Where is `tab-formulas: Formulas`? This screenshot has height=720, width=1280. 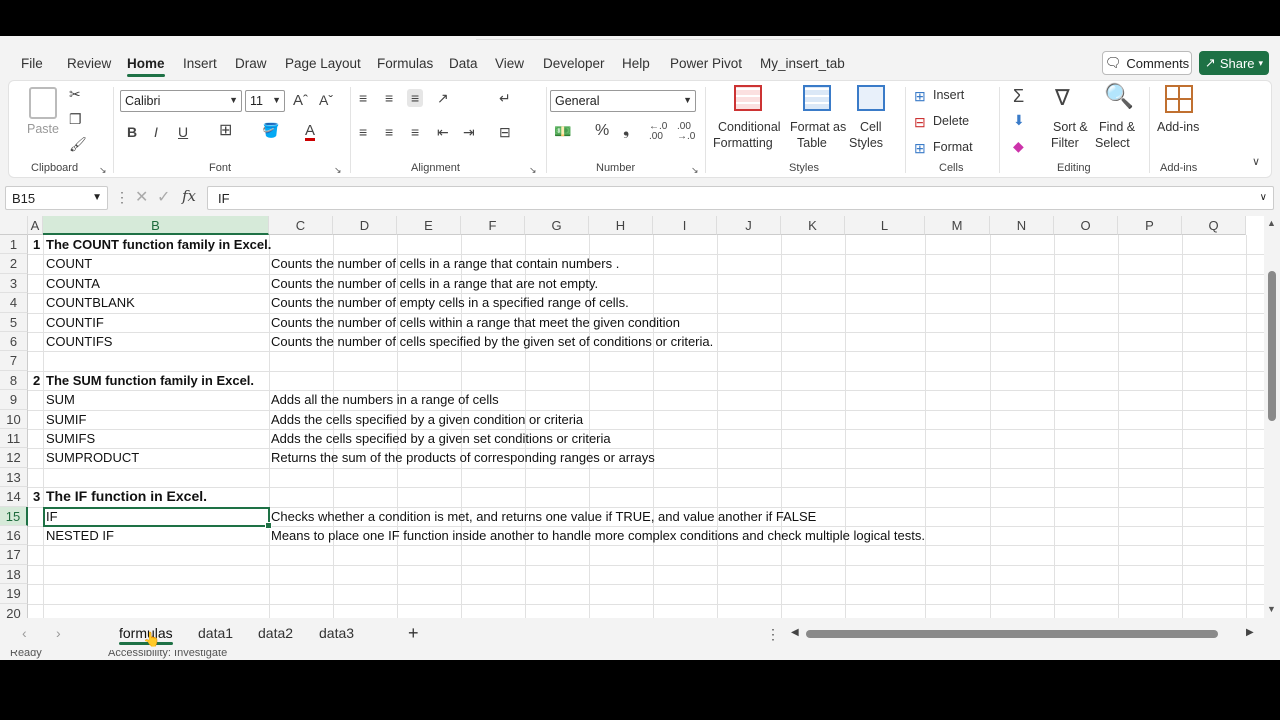
tab-formulas: Formulas is located at coordinates (405, 63).